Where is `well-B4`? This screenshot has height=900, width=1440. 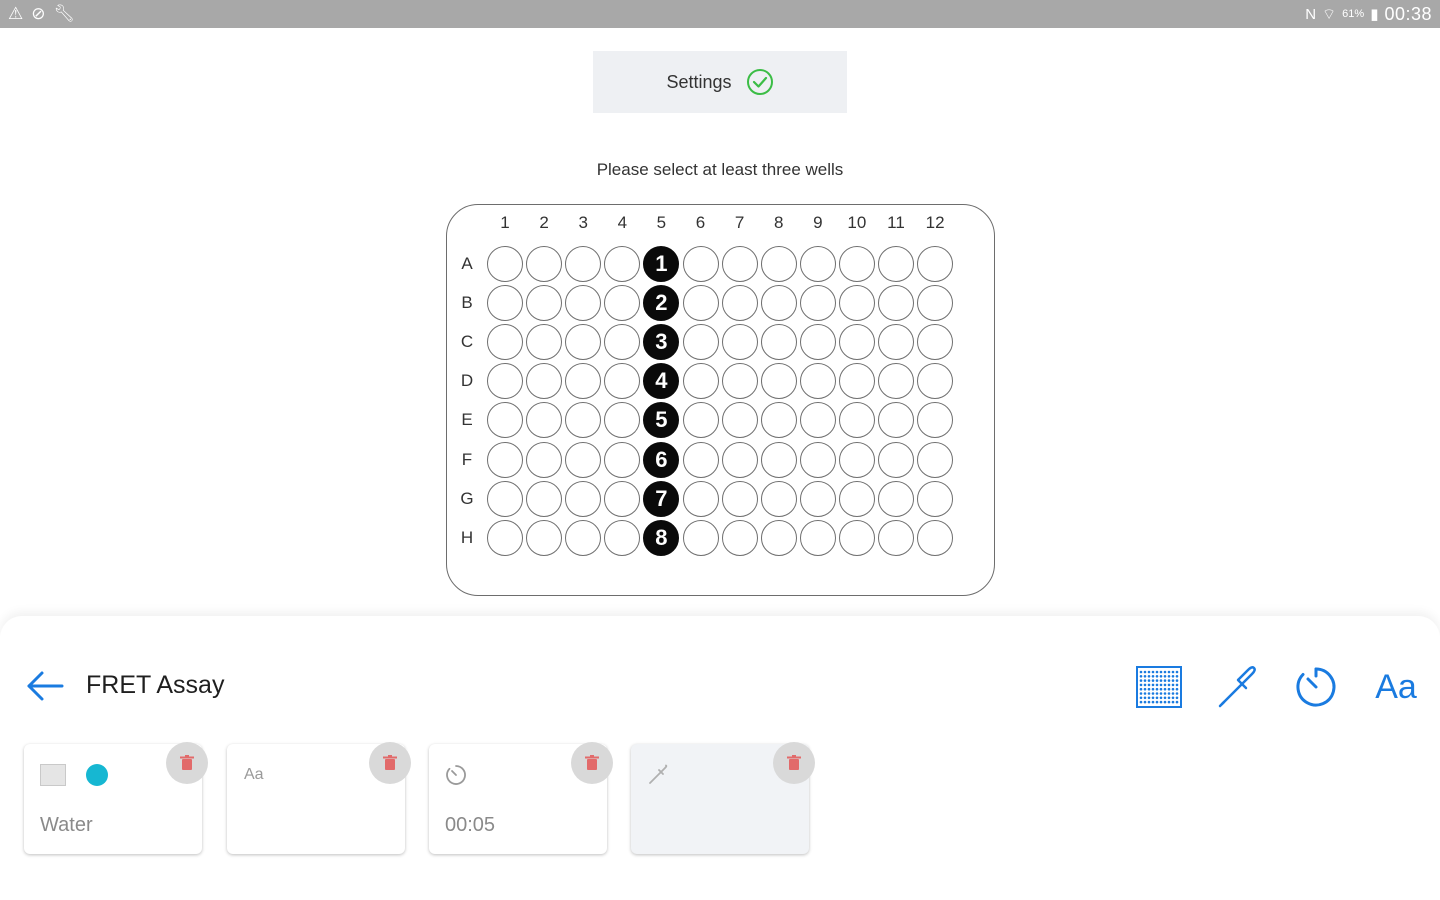
well-B4 is located at coordinates (622, 303).